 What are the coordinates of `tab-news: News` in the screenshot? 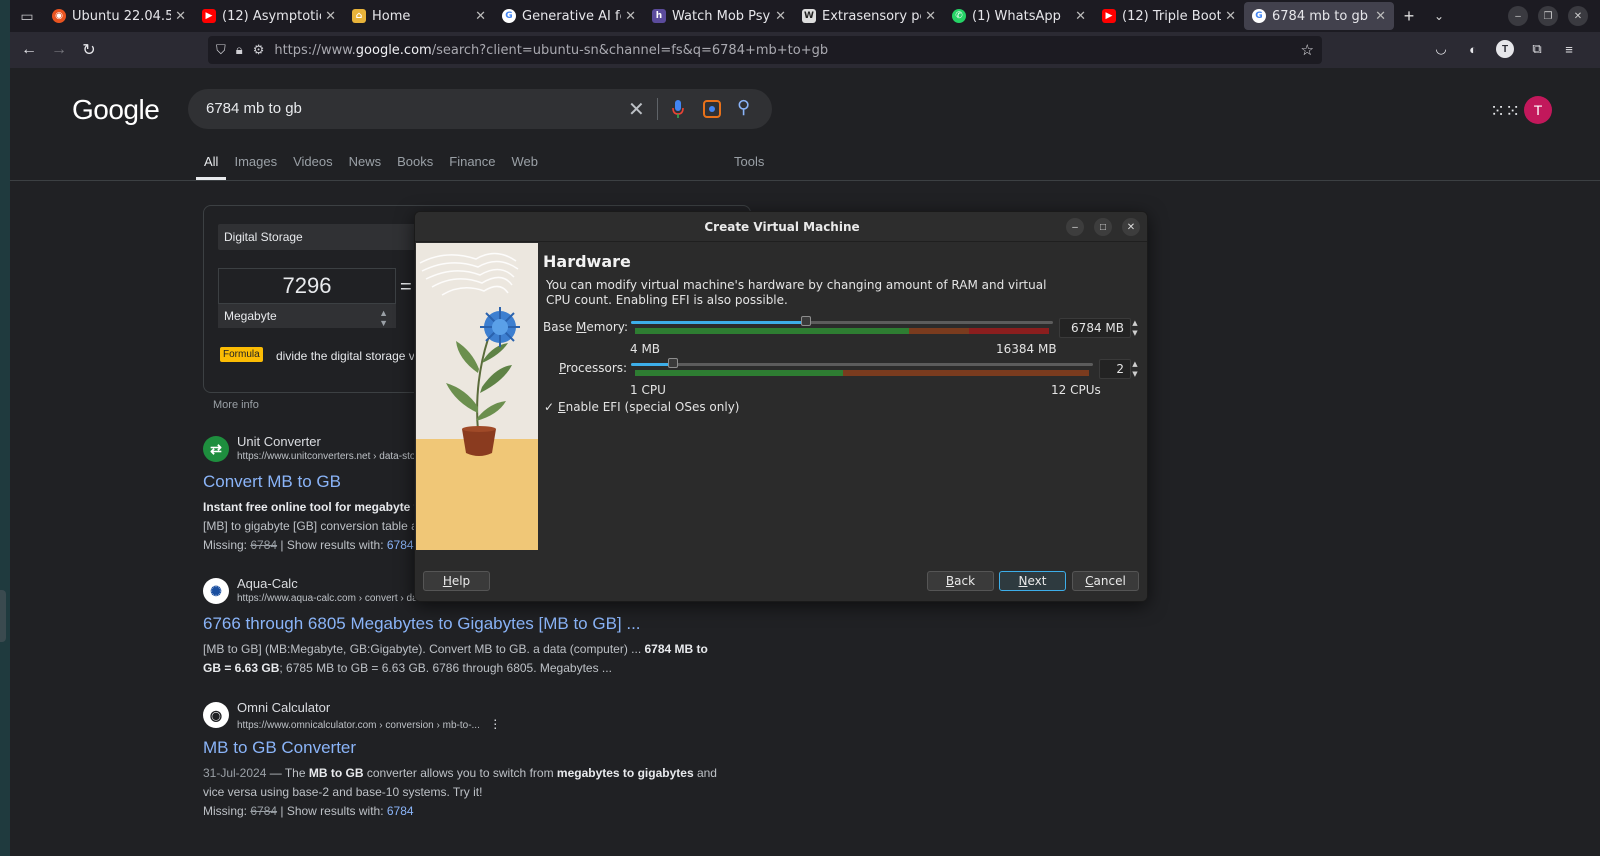 It's located at (365, 167).